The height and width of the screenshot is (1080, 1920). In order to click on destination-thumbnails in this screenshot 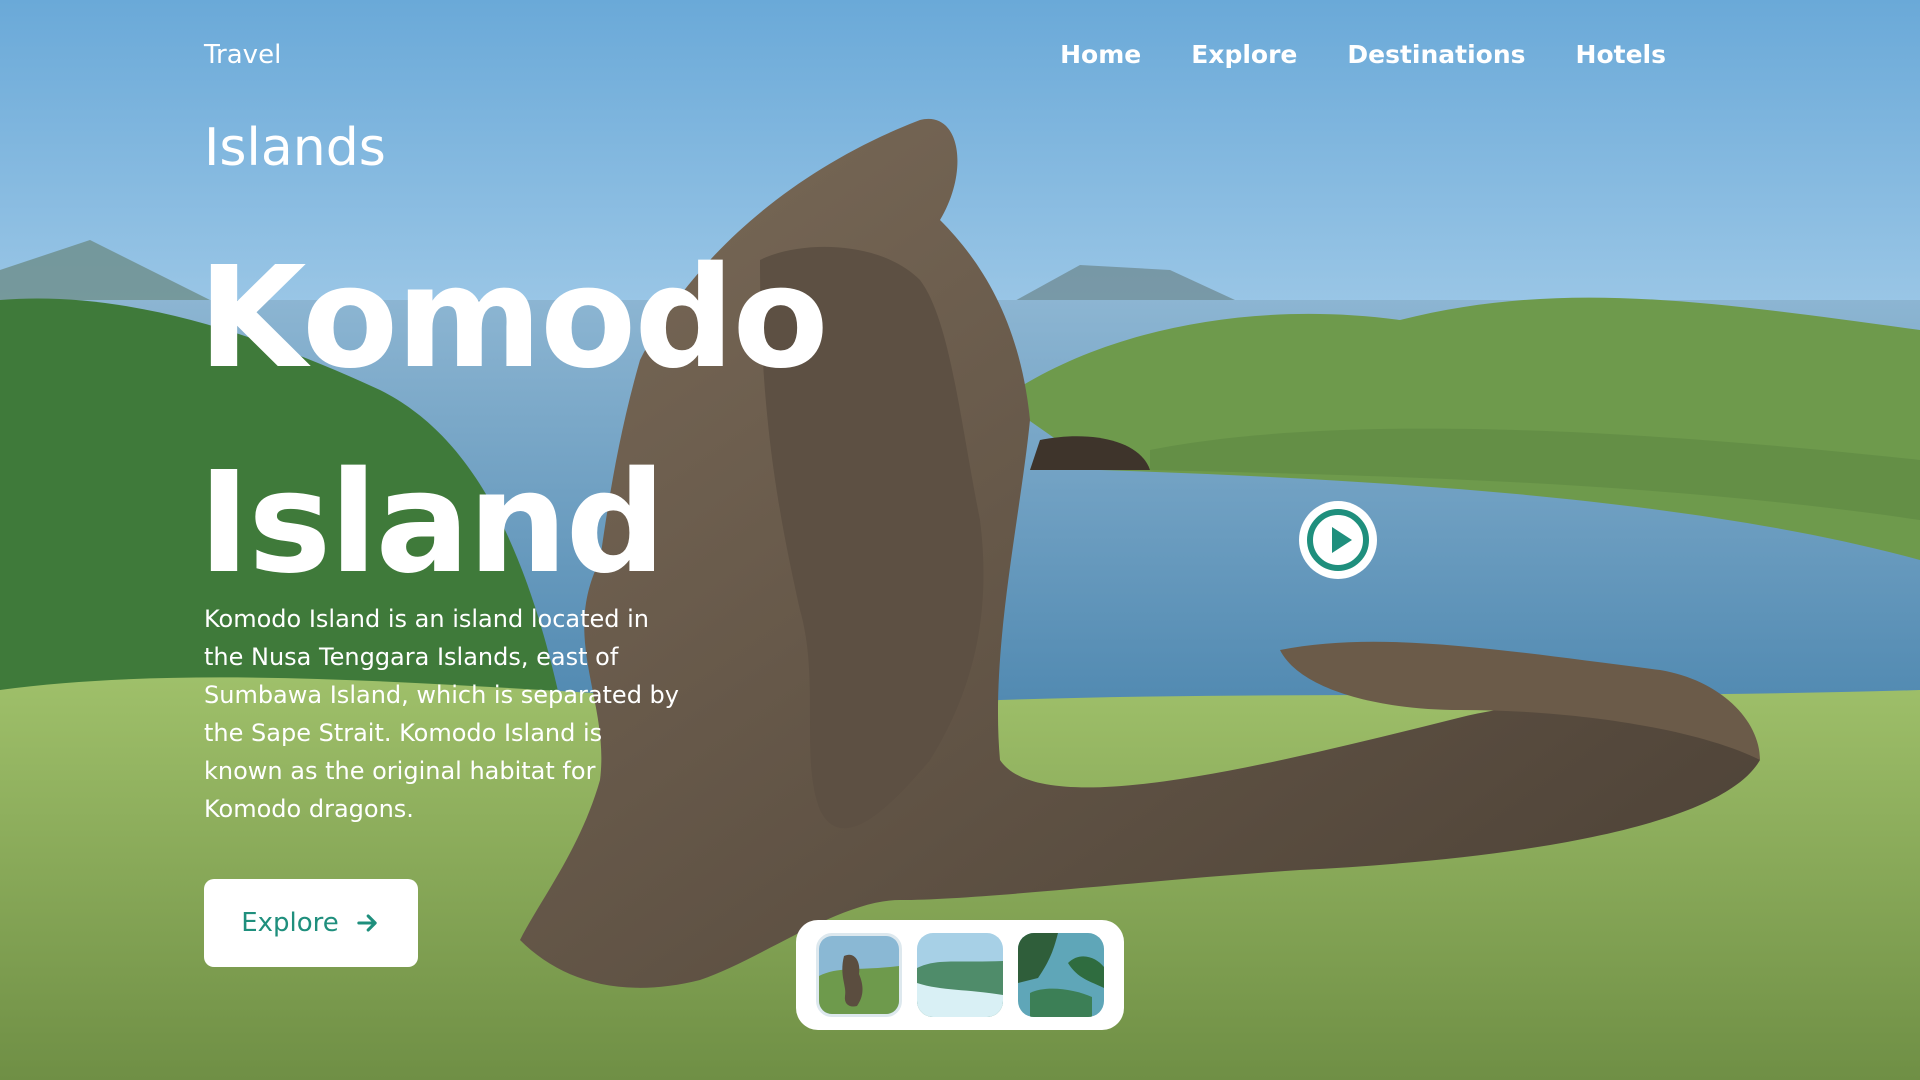, I will do `click(960, 975)`.